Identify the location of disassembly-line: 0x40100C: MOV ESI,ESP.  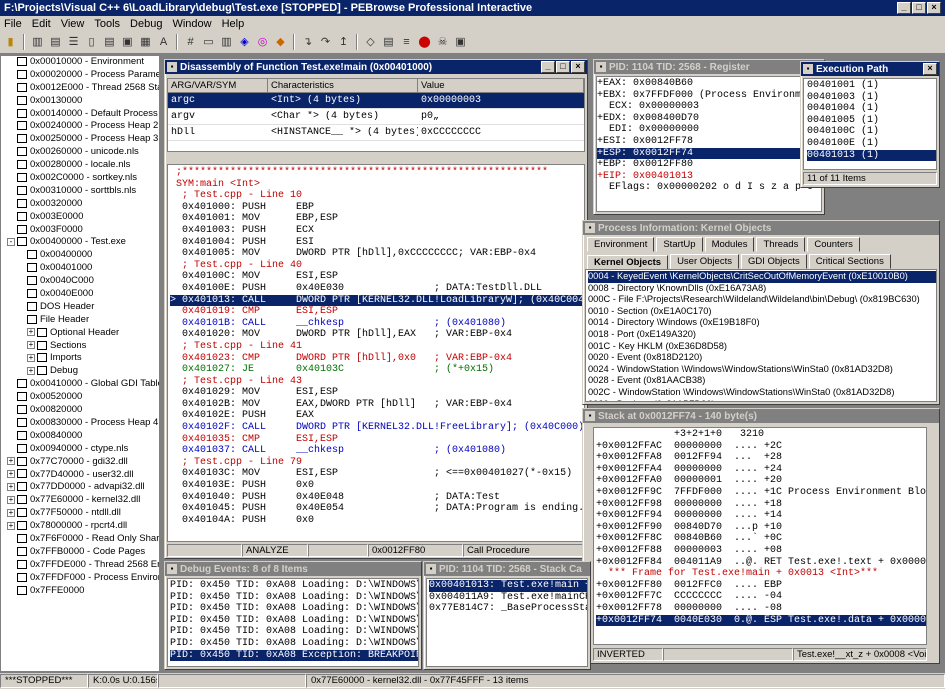
(377, 277).